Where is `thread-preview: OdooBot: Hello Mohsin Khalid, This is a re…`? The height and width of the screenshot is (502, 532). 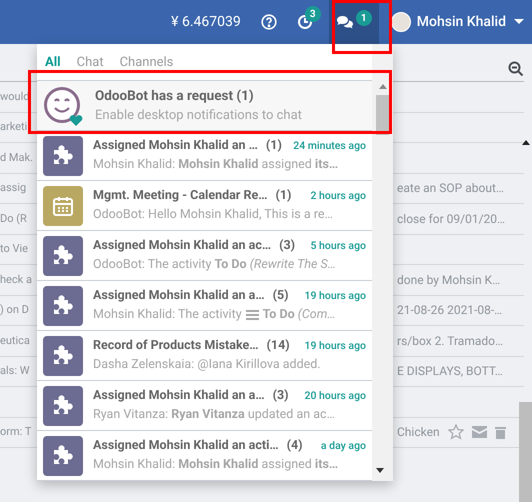 thread-preview: OdooBot: Hello Mohsin Khalid, This is a re… is located at coordinates (213, 215).